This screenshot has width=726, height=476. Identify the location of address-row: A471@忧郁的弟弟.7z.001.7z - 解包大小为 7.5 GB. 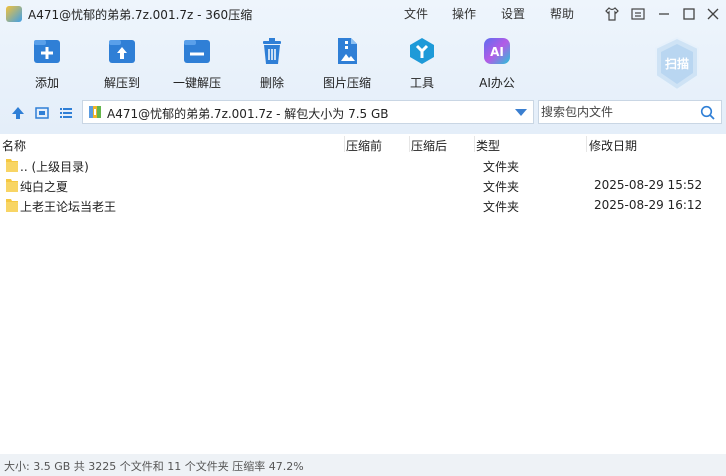
(363, 113).